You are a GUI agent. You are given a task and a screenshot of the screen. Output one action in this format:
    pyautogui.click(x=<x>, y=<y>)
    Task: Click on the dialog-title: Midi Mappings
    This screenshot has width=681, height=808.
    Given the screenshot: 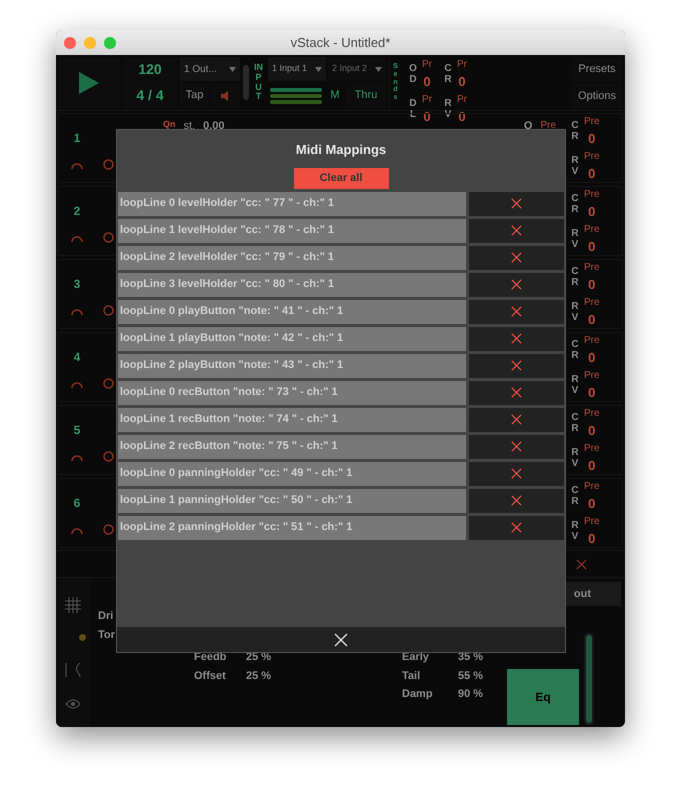 What is the action you would take?
    pyautogui.click(x=341, y=150)
    